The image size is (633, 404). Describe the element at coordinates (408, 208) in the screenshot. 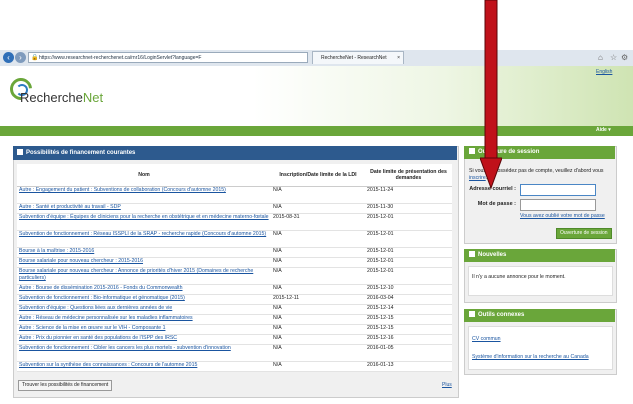

I see `cell-deadline: 2015-11-30` at that location.